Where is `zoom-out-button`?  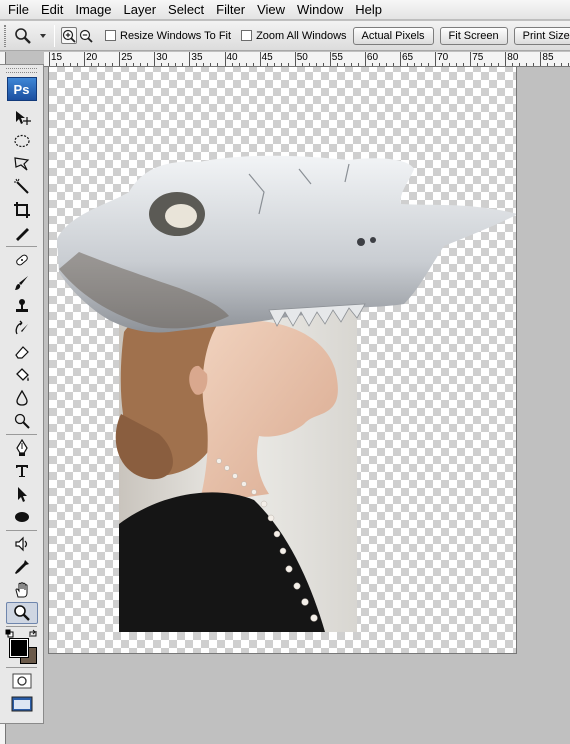
zoom-out-button is located at coordinates (86, 35).